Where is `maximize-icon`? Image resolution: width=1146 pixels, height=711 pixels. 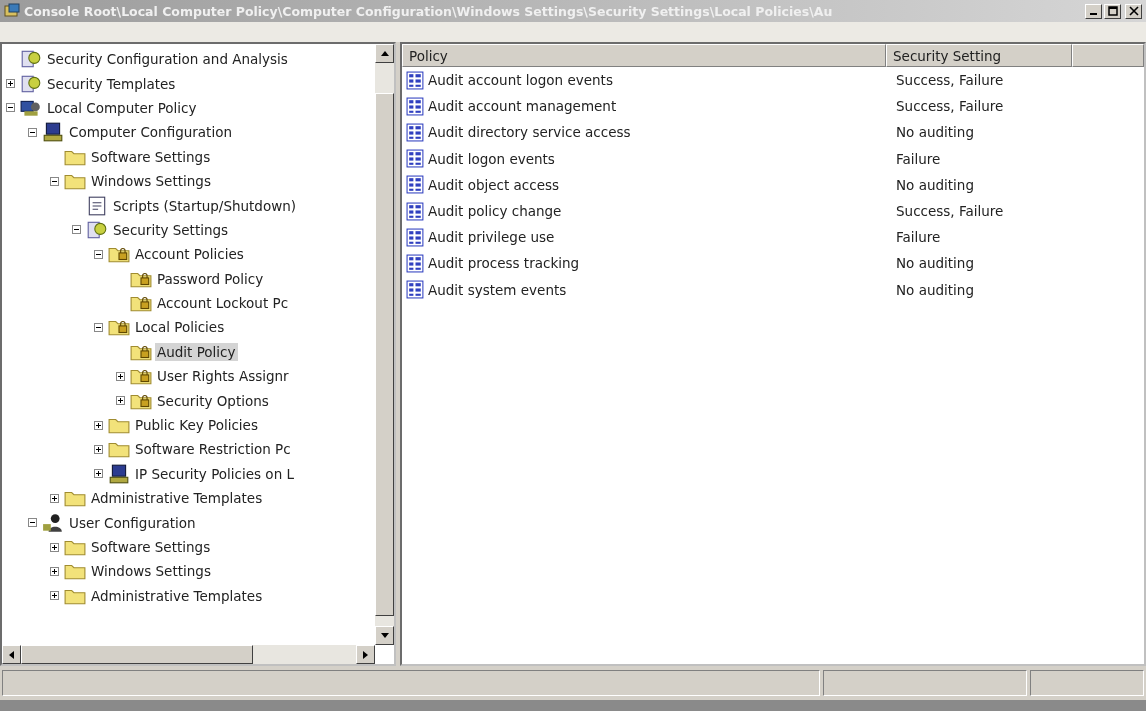
maximize-icon is located at coordinates (1112, 11).